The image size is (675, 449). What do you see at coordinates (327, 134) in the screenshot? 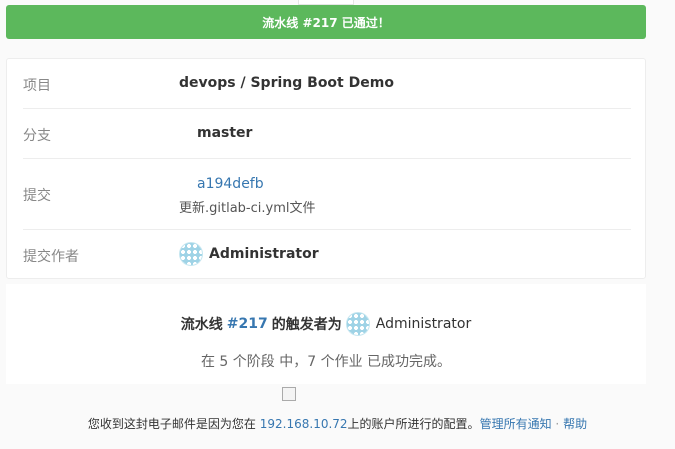
I see `branch-row: 分支 master` at bounding box center [327, 134].